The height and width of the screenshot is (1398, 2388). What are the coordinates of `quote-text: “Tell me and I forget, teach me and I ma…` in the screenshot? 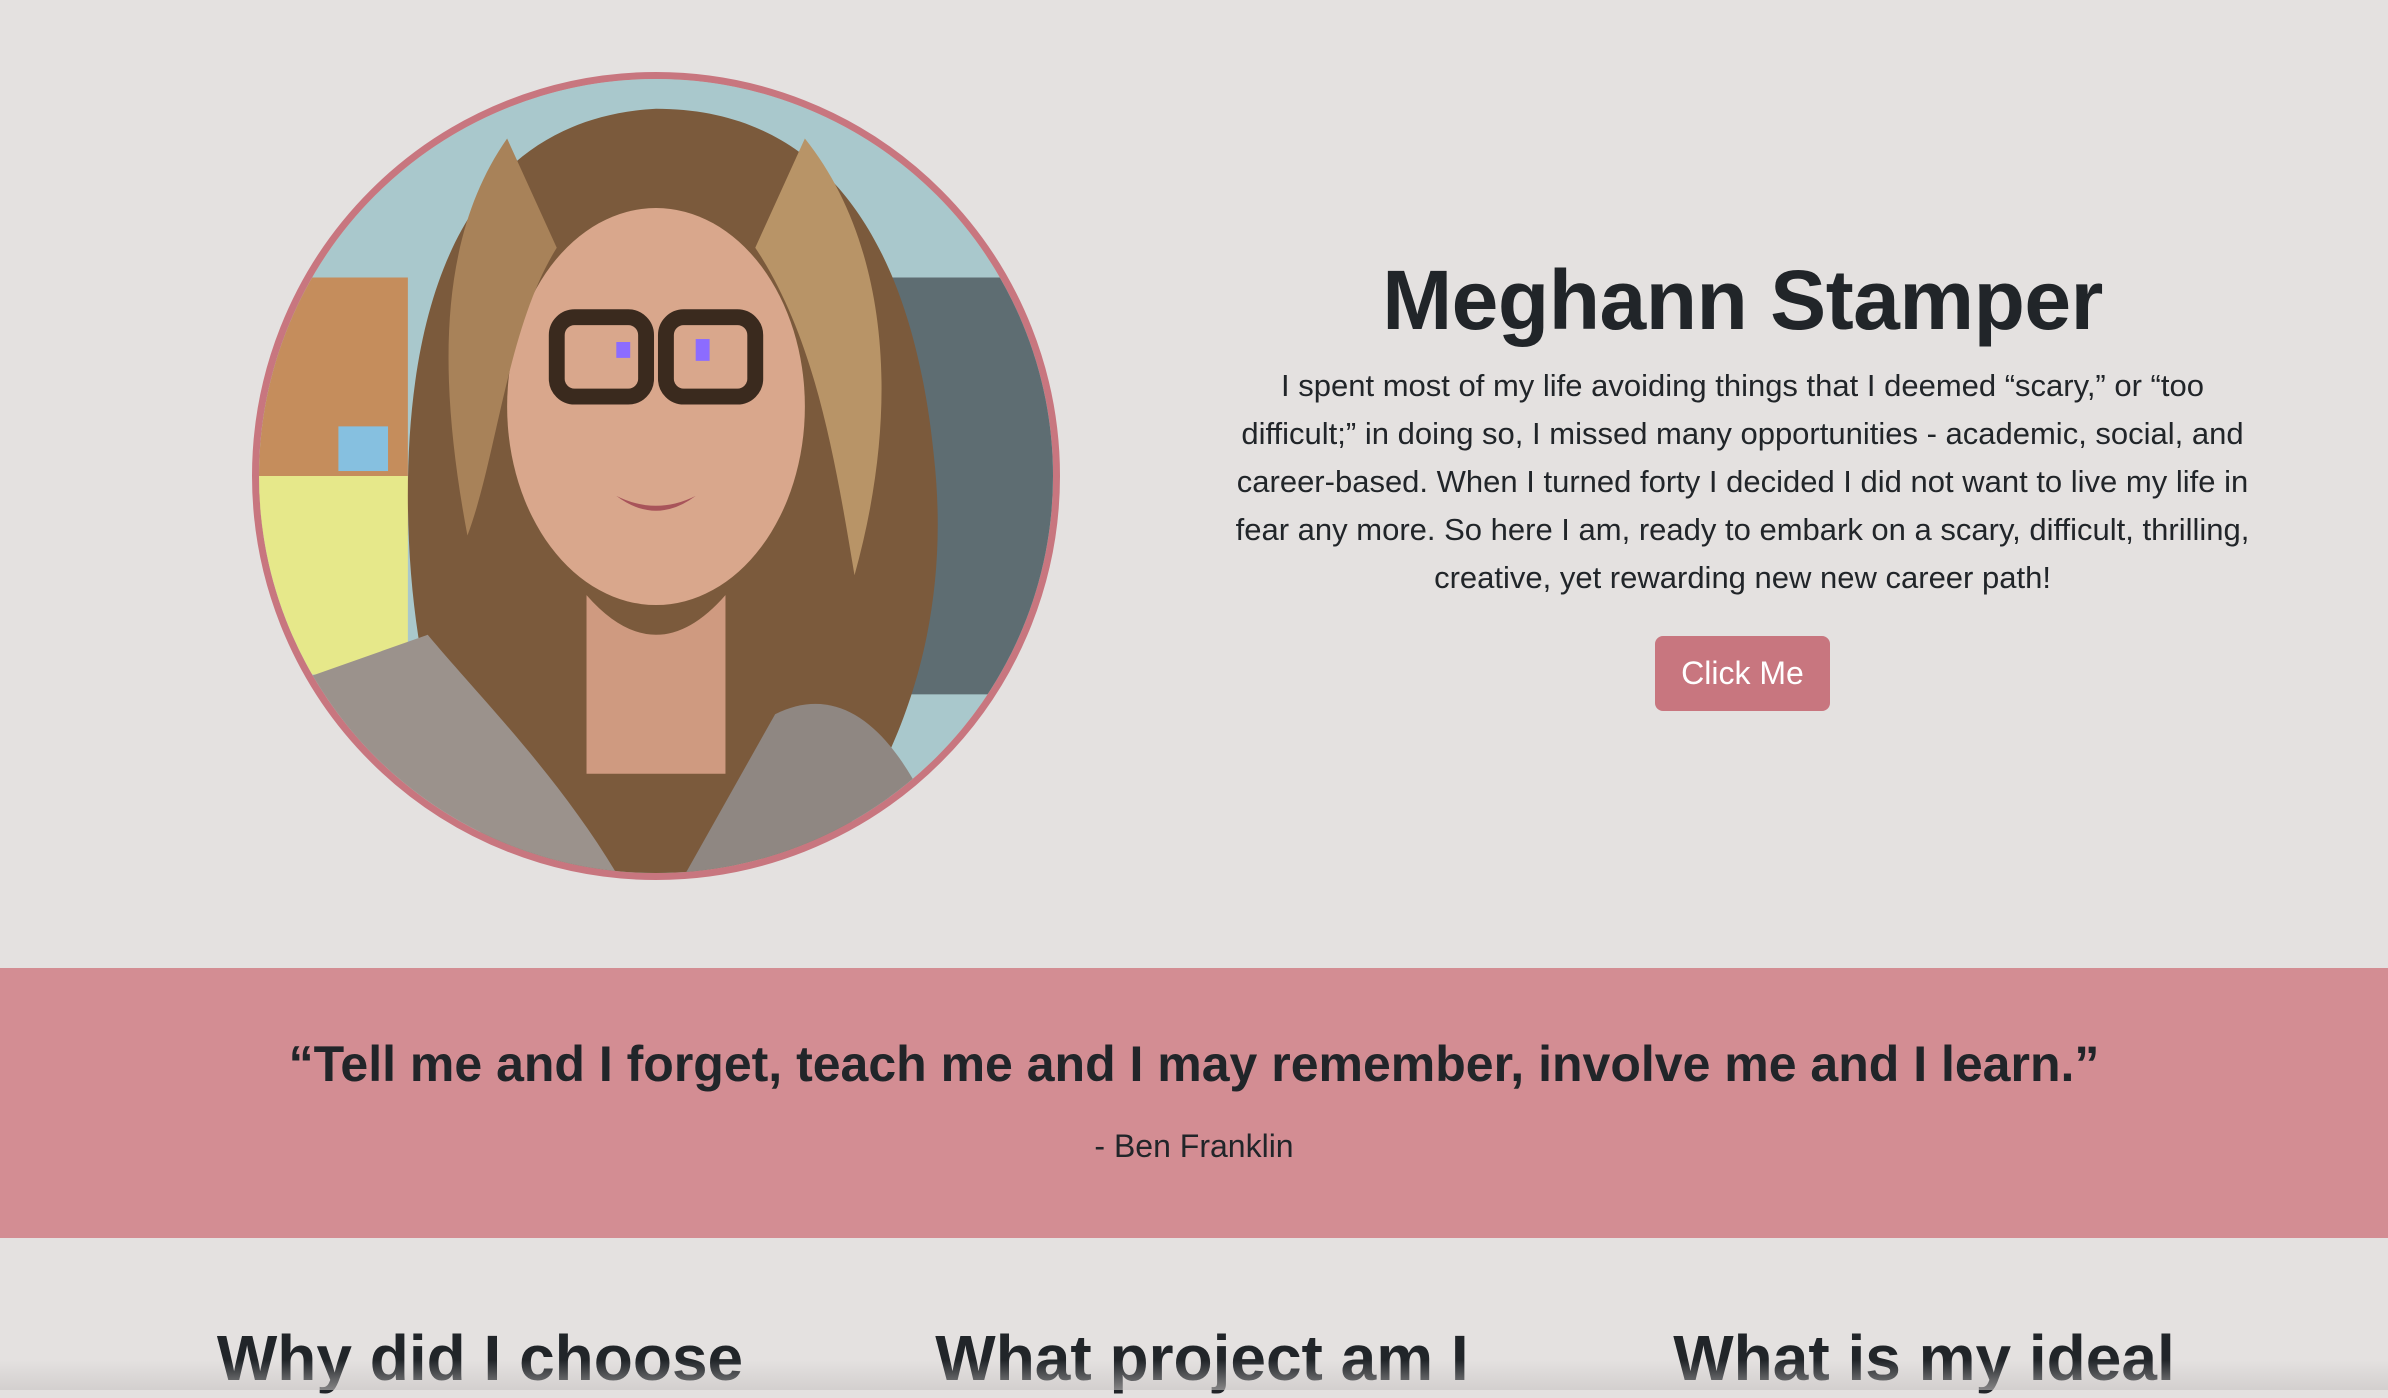 It's located at (1194, 1064).